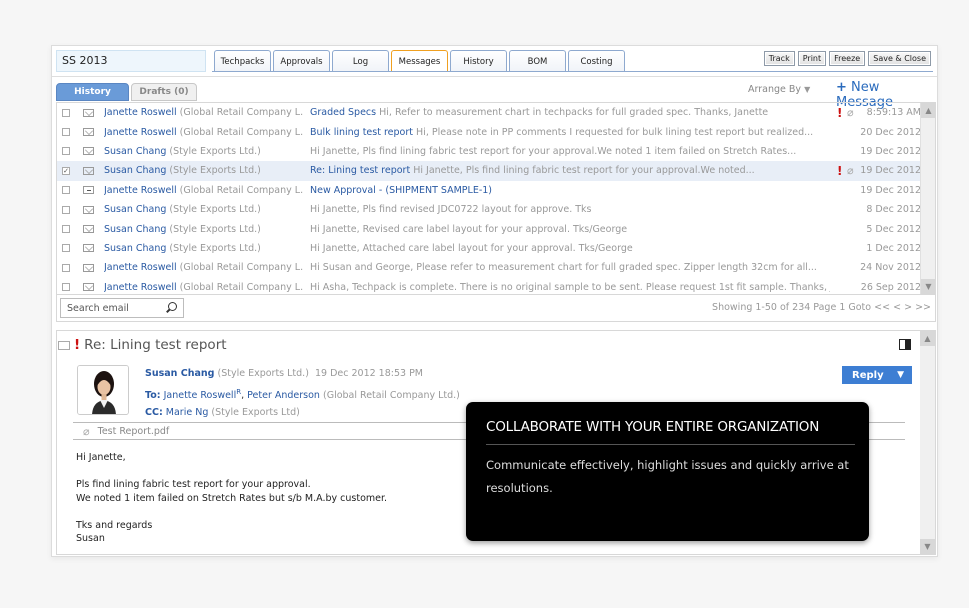 The image size is (969, 608). I want to click on arrange-by-label: Arrange By, so click(775, 89).